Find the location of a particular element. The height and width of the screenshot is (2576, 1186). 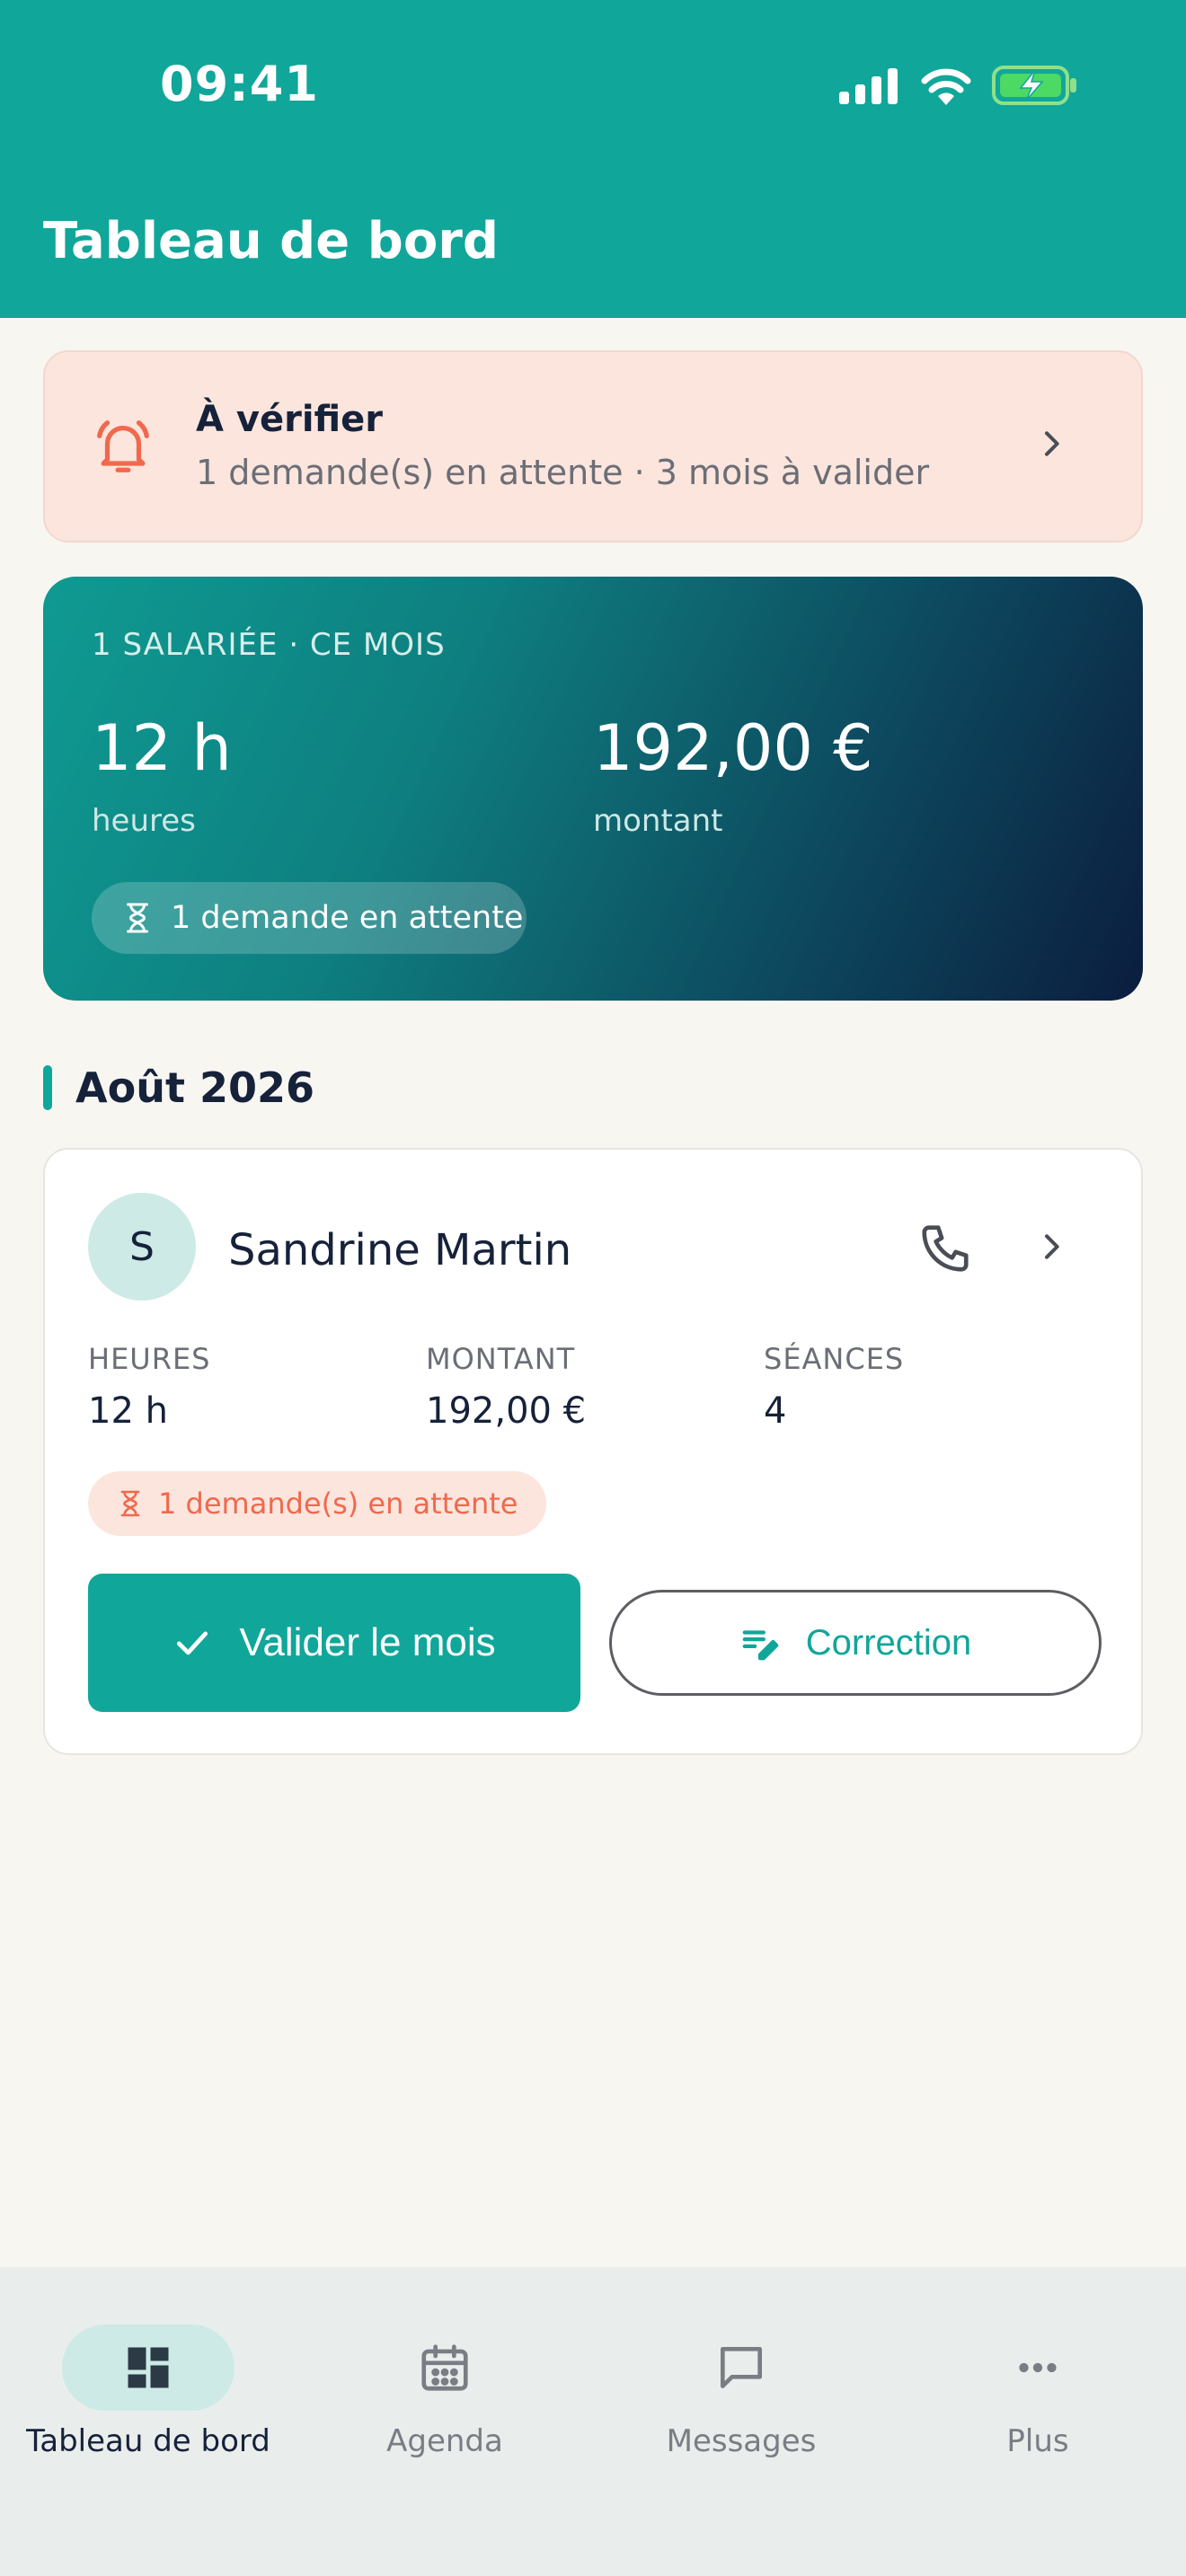

bottom-navigation: Tableau de bord Agenda Messages Plus is located at coordinates (593, 2421).